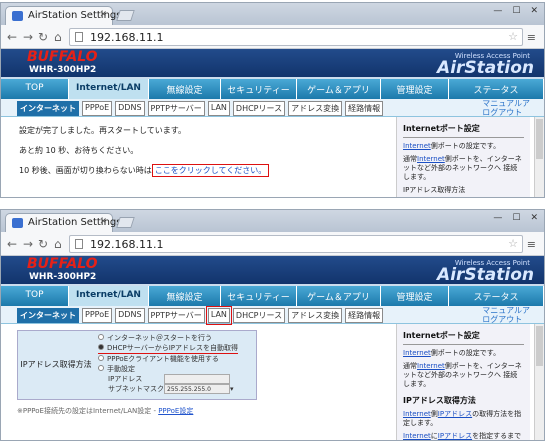 Image resolution: width=545 pixels, height=443 pixels. What do you see at coordinates (62, 57) in the screenshot?
I see `buffalo-logo: BUFFALO` at bounding box center [62, 57].